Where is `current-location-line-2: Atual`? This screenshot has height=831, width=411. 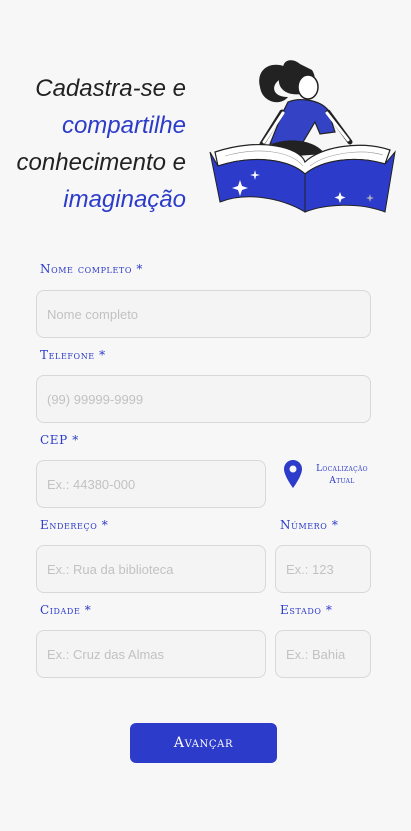
current-location-line-2: Atual is located at coordinates (342, 481).